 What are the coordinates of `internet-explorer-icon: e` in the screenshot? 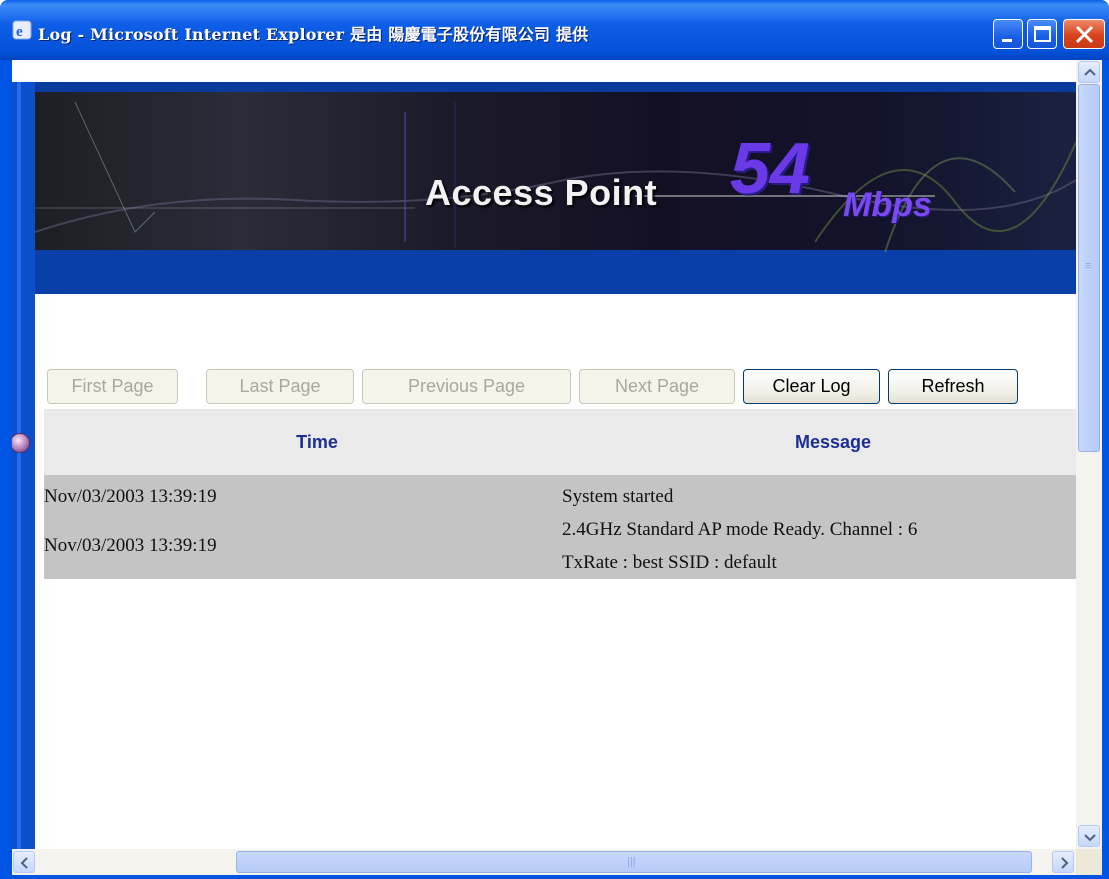 It's located at (22, 30).